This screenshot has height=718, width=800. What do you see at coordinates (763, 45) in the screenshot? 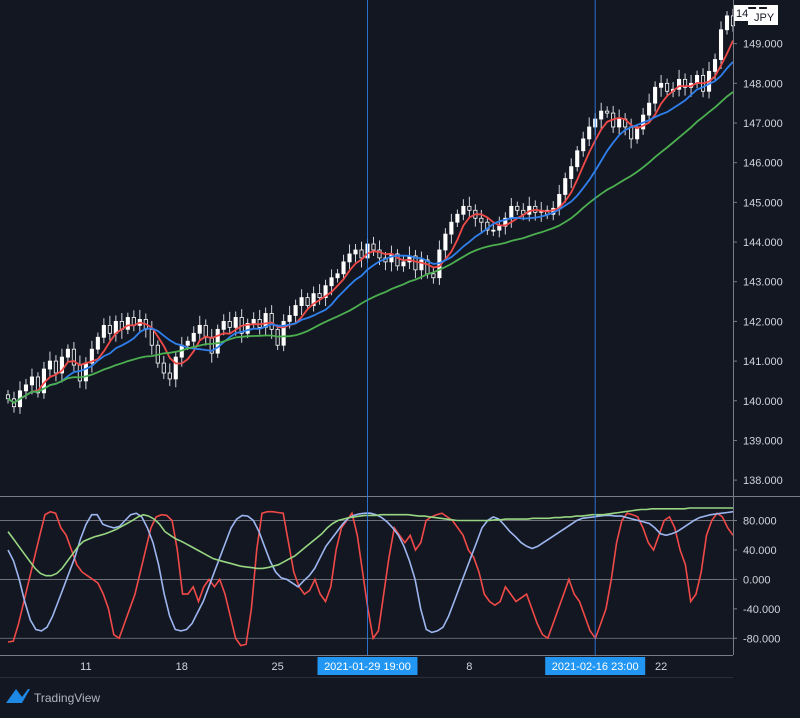
I see `price-tick-label: 149.000` at bounding box center [763, 45].